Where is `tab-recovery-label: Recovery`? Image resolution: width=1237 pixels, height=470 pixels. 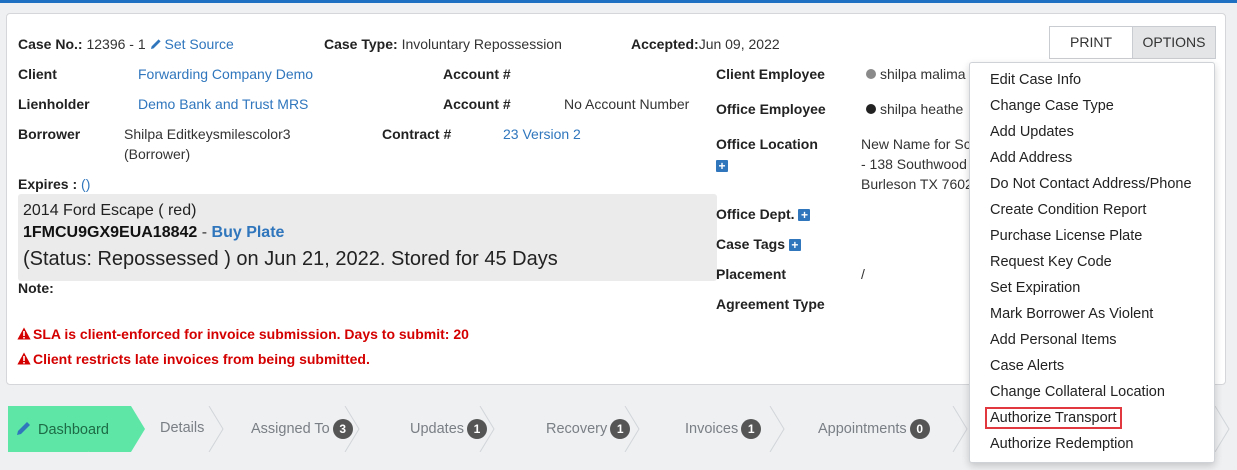
tab-recovery-label: Recovery is located at coordinates (577, 429).